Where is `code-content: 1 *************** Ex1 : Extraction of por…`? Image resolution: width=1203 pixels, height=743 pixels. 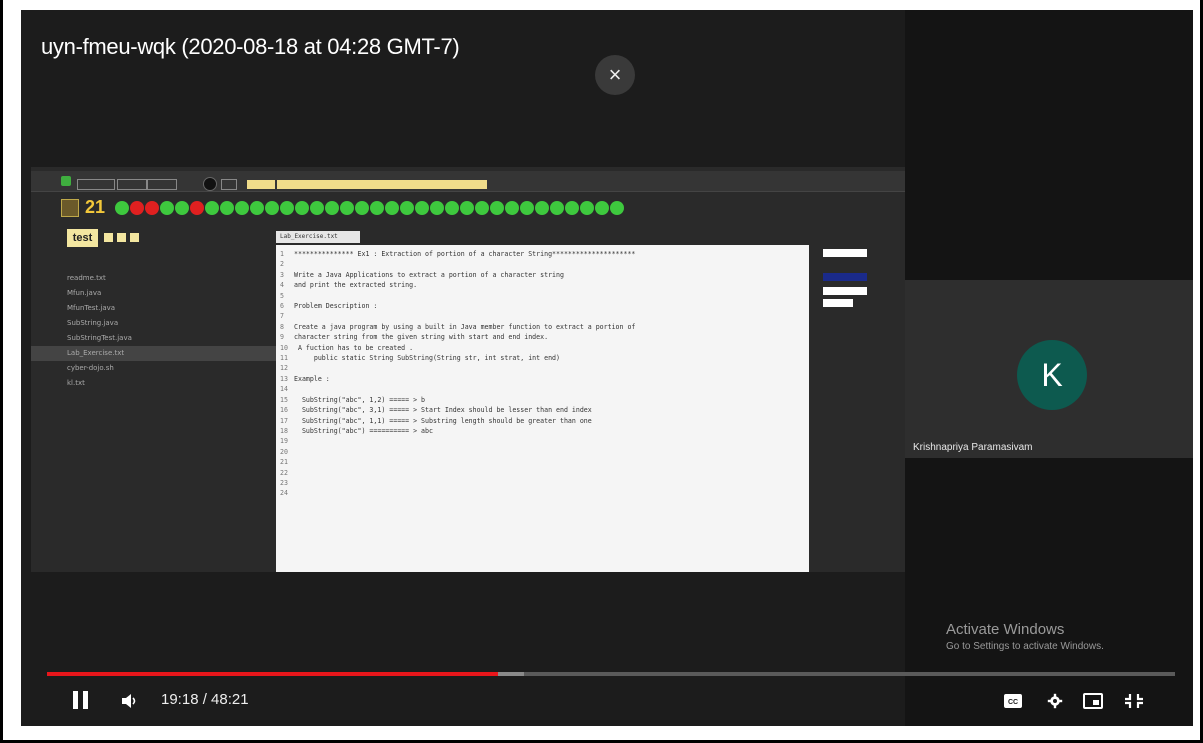 code-content: 1 *************** Ex1 : Extraction of por… is located at coordinates (457, 374).